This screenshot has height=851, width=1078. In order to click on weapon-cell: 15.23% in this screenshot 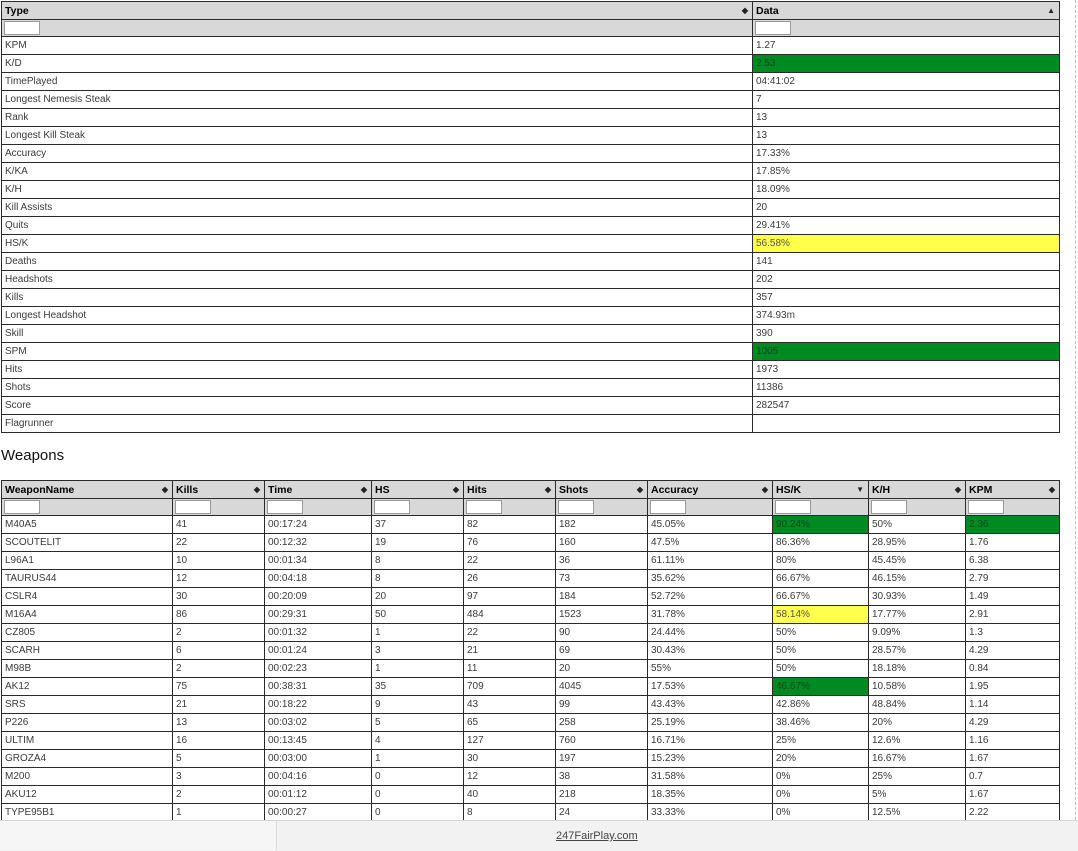, I will do `click(710, 758)`.